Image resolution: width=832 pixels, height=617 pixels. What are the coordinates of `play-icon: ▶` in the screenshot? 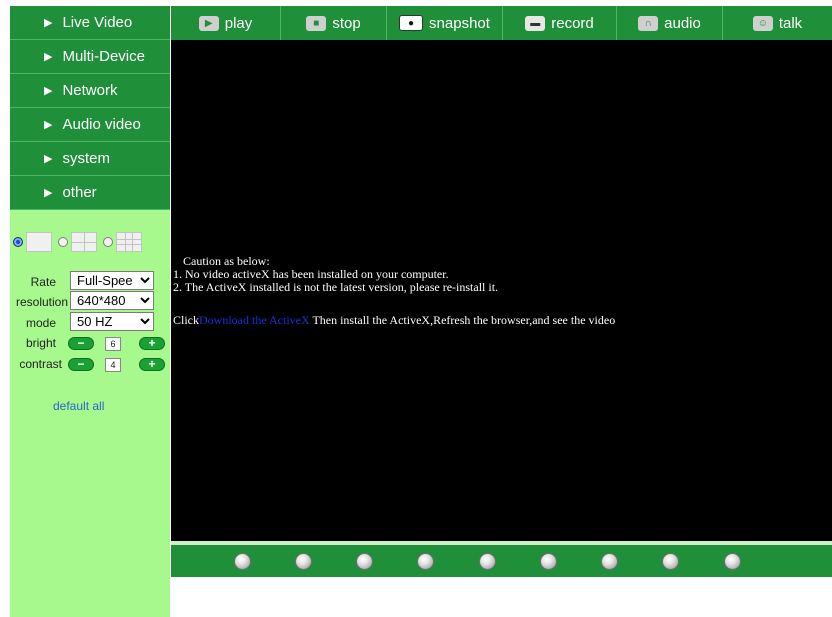 It's located at (208, 23).